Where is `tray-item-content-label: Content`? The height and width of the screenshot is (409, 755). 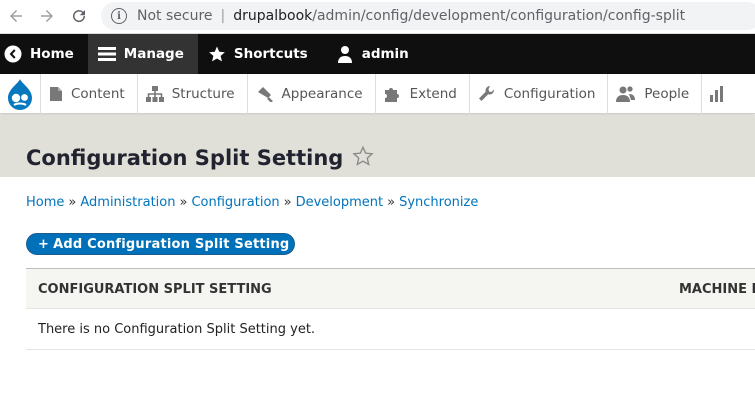
tray-item-content-label: Content is located at coordinates (98, 94).